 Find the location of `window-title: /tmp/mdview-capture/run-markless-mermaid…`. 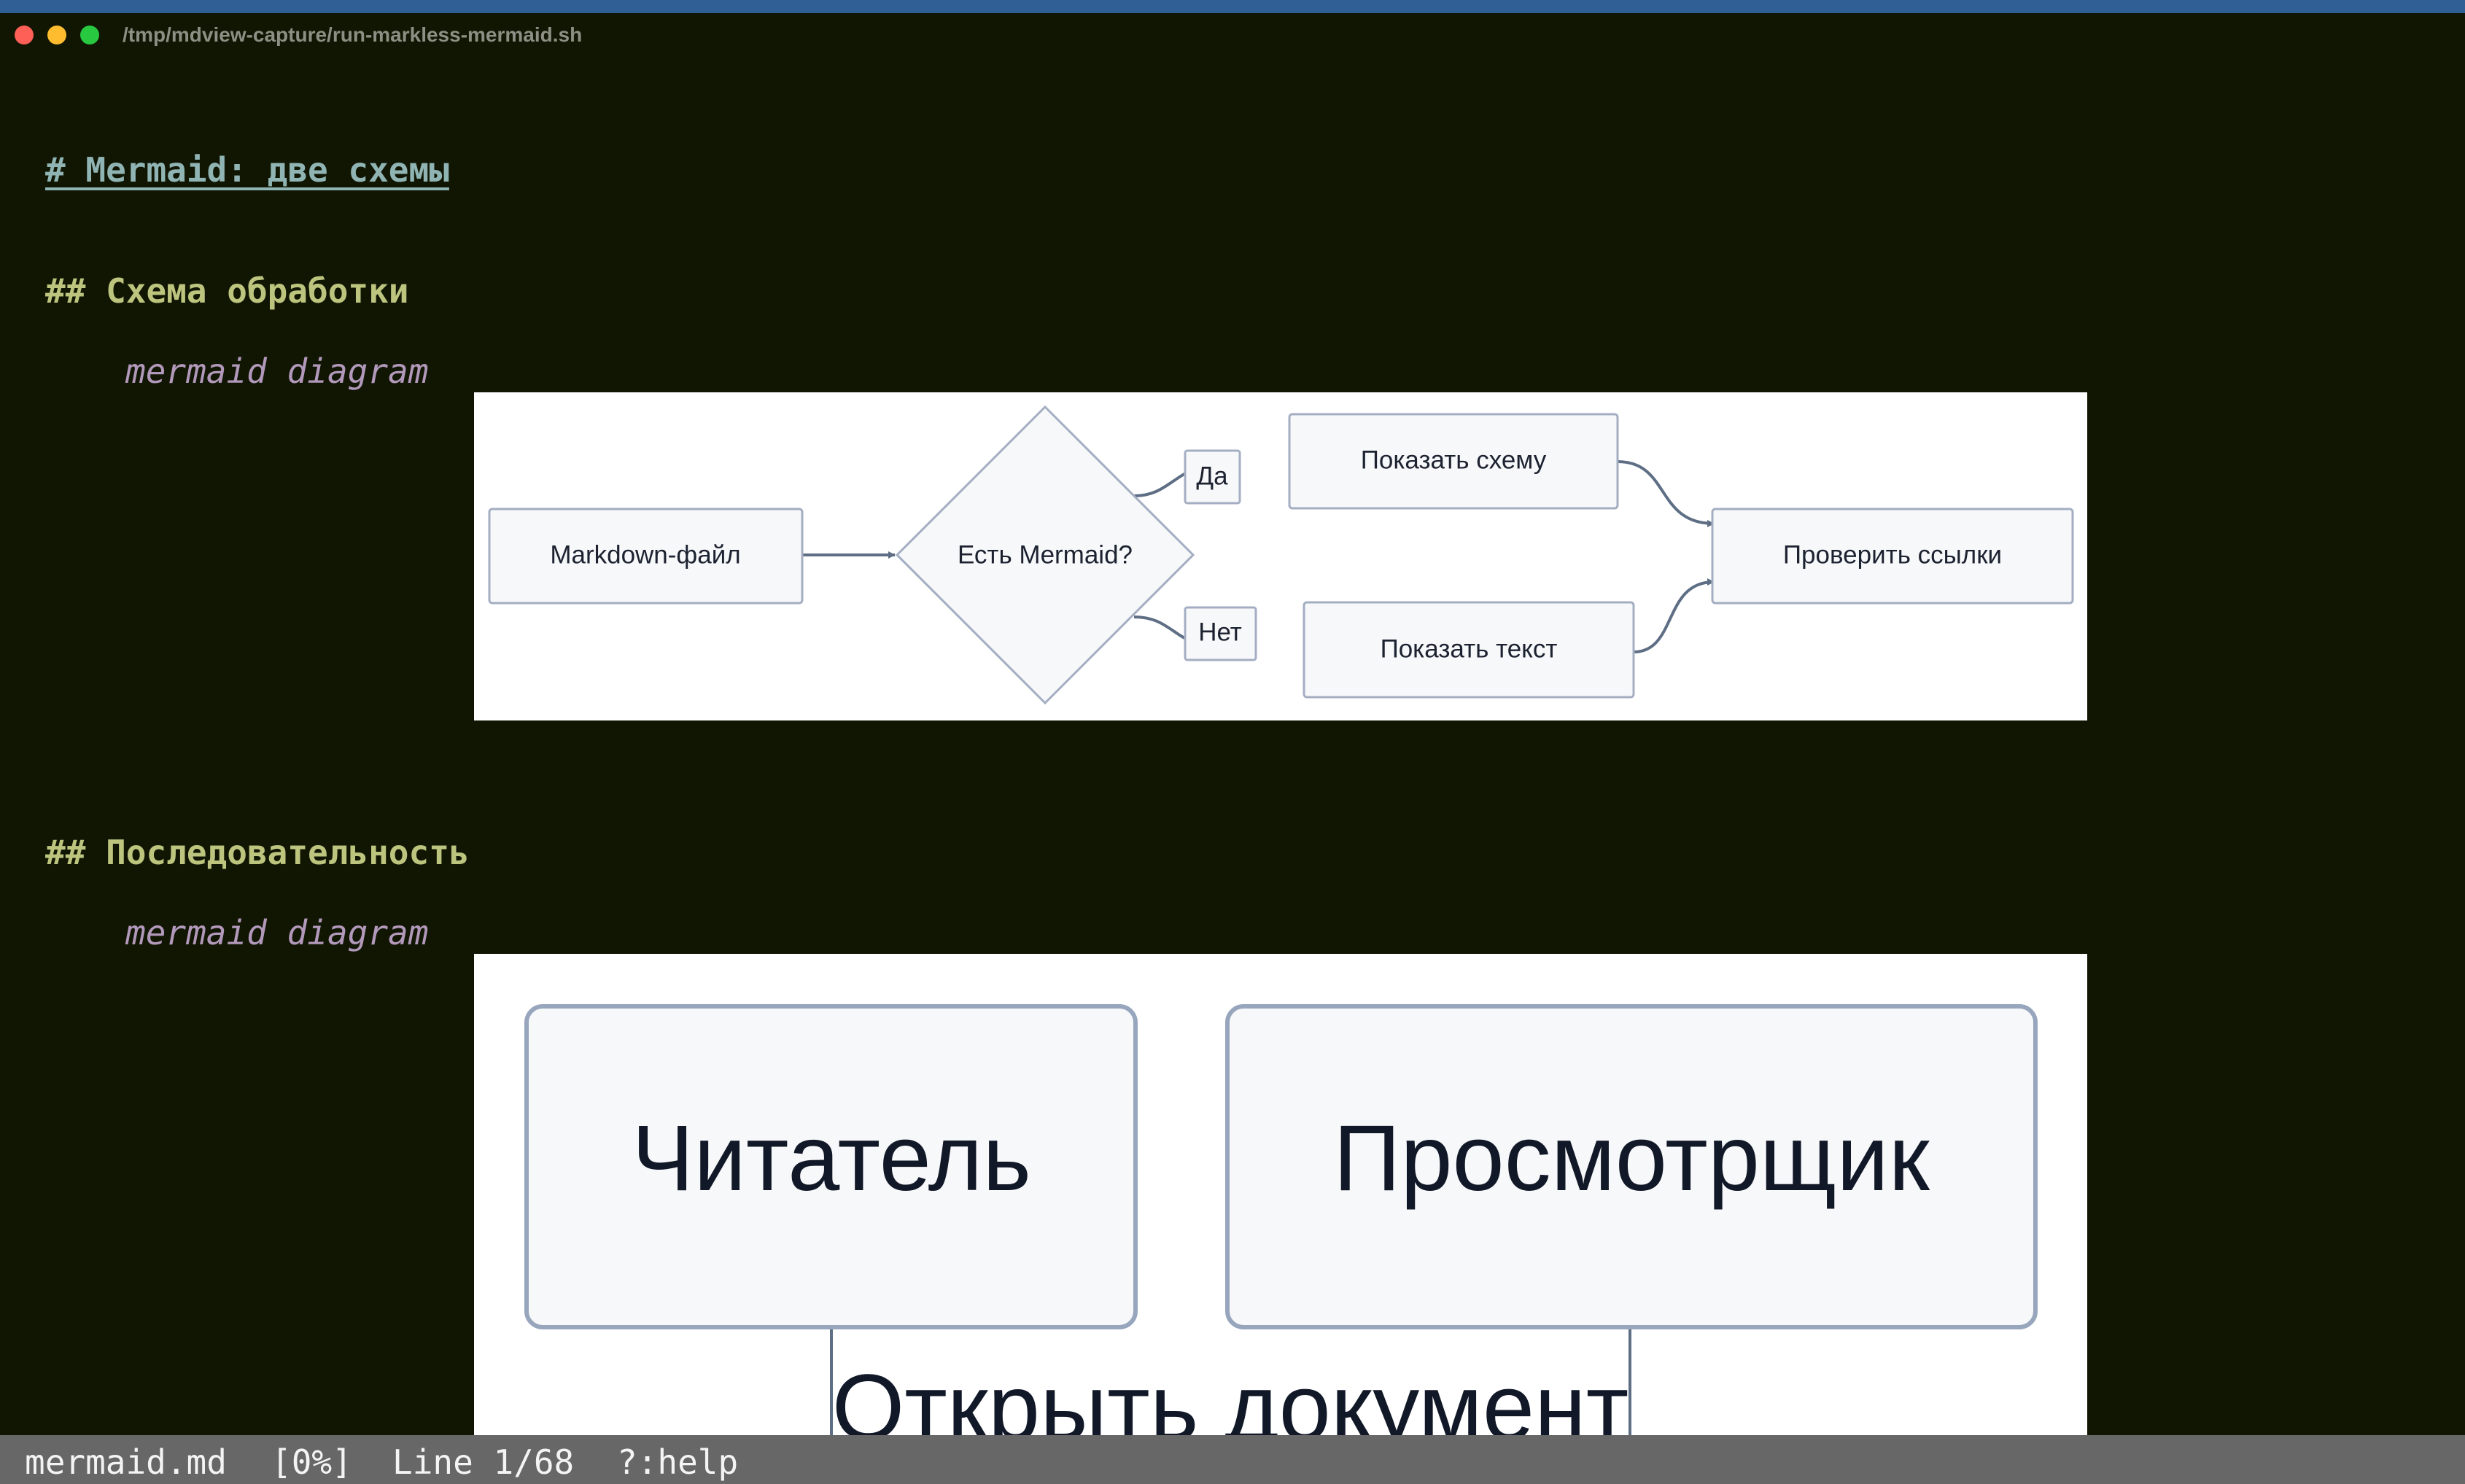

window-title: /tmp/mdview-capture/run-markless-mermaid… is located at coordinates (353, 34).